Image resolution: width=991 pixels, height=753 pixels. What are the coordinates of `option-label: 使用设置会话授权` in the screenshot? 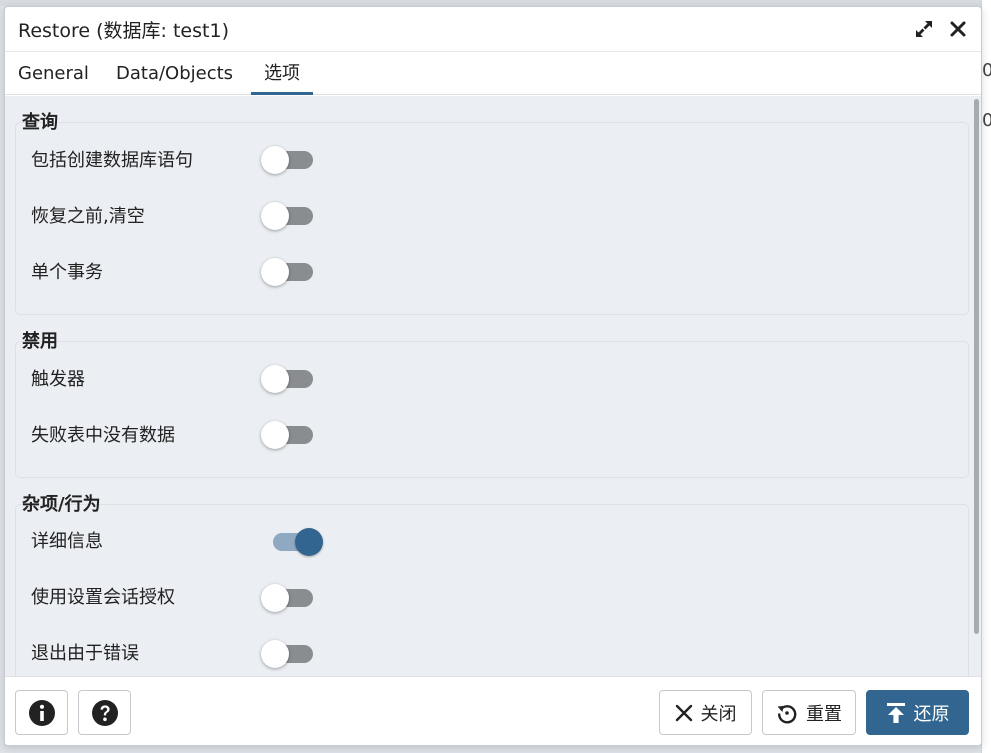 It's located at (103, 597).